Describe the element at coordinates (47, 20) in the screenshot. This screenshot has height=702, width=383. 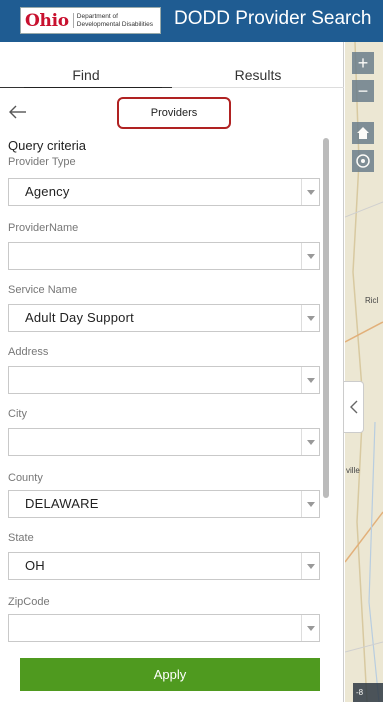
I see `logo-ohio-text: Ohio` at that location.